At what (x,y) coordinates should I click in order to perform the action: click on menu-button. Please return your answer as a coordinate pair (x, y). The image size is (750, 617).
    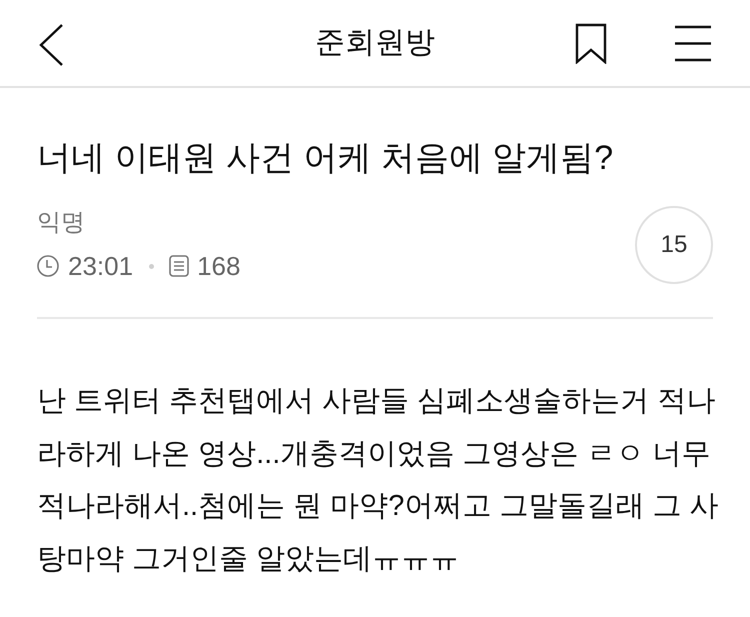
    Looking at the image, I should click on (693, 43).